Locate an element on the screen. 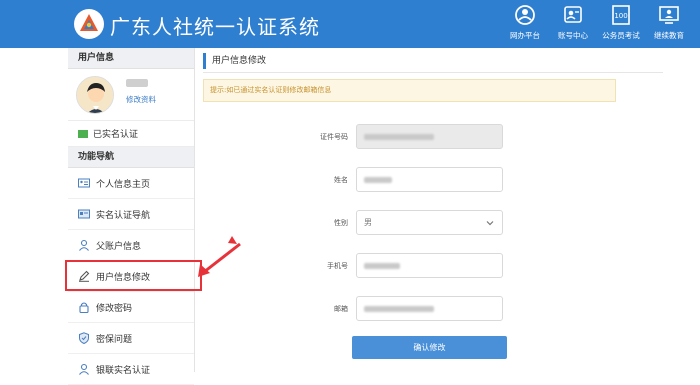 Image resolution: width=700 pixels, height=385 pixels. sidebar-item-change-password: 修改密码 is located at coordinates (131, 307).